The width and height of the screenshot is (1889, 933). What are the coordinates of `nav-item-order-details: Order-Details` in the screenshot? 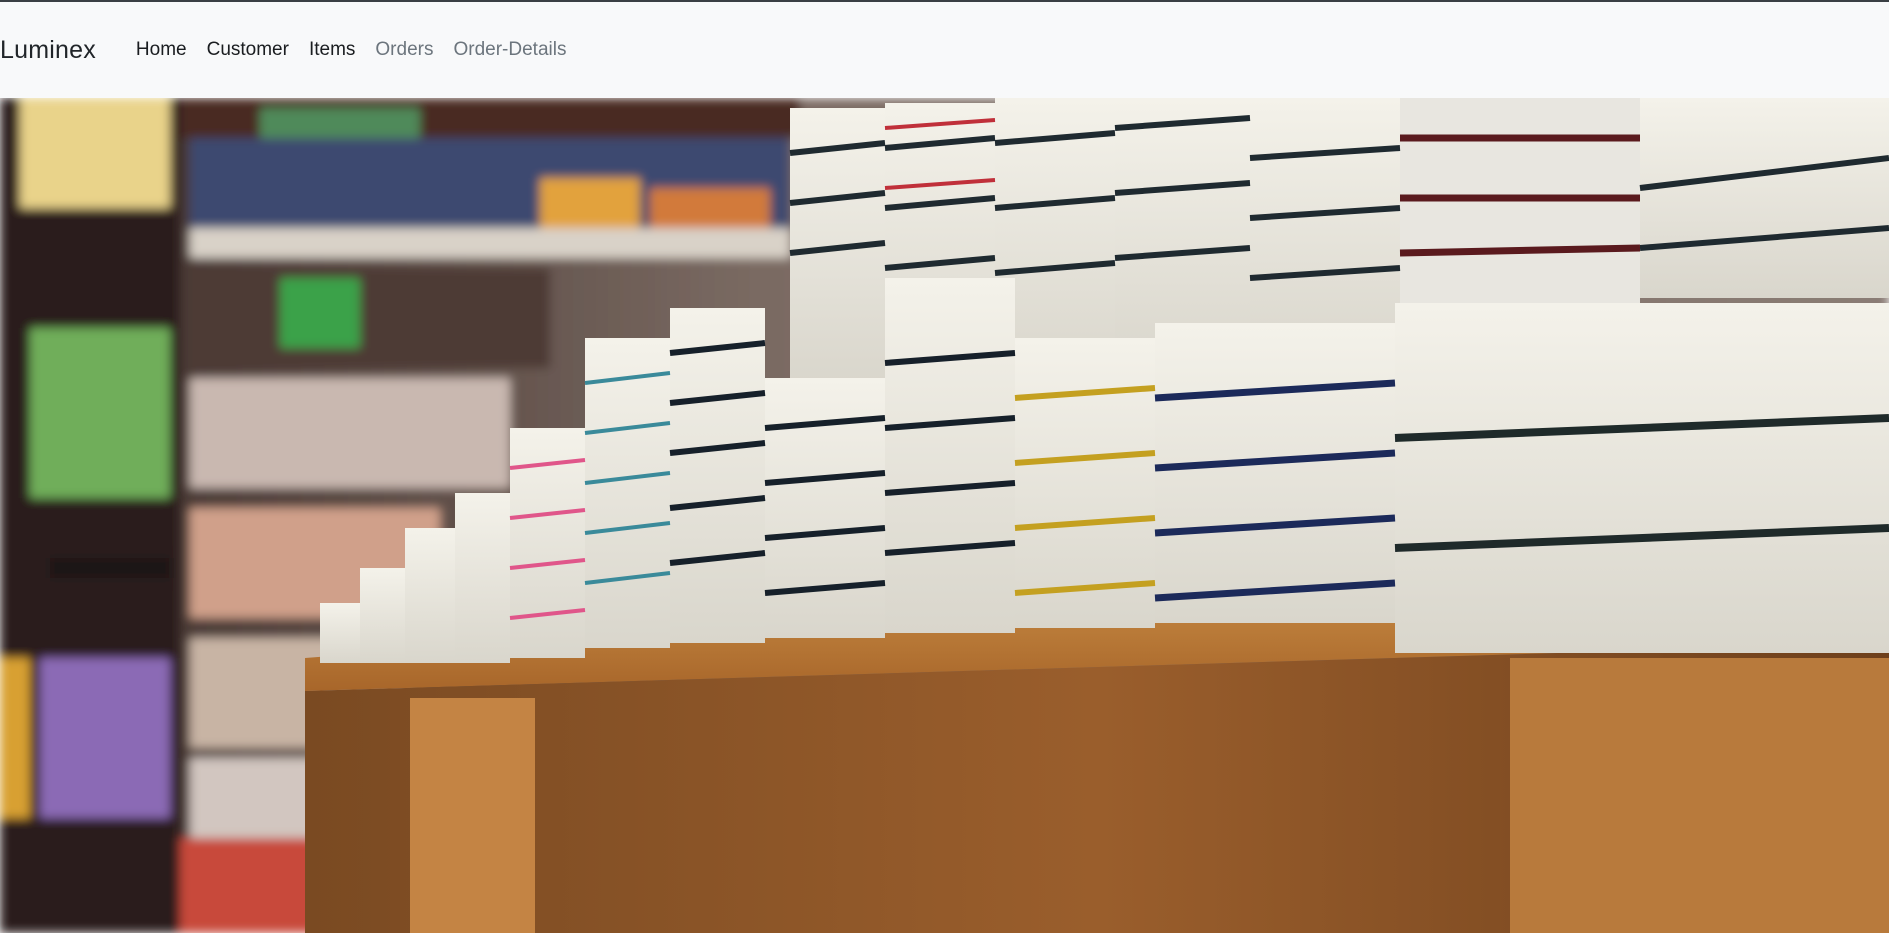 It's located at (509, 50).